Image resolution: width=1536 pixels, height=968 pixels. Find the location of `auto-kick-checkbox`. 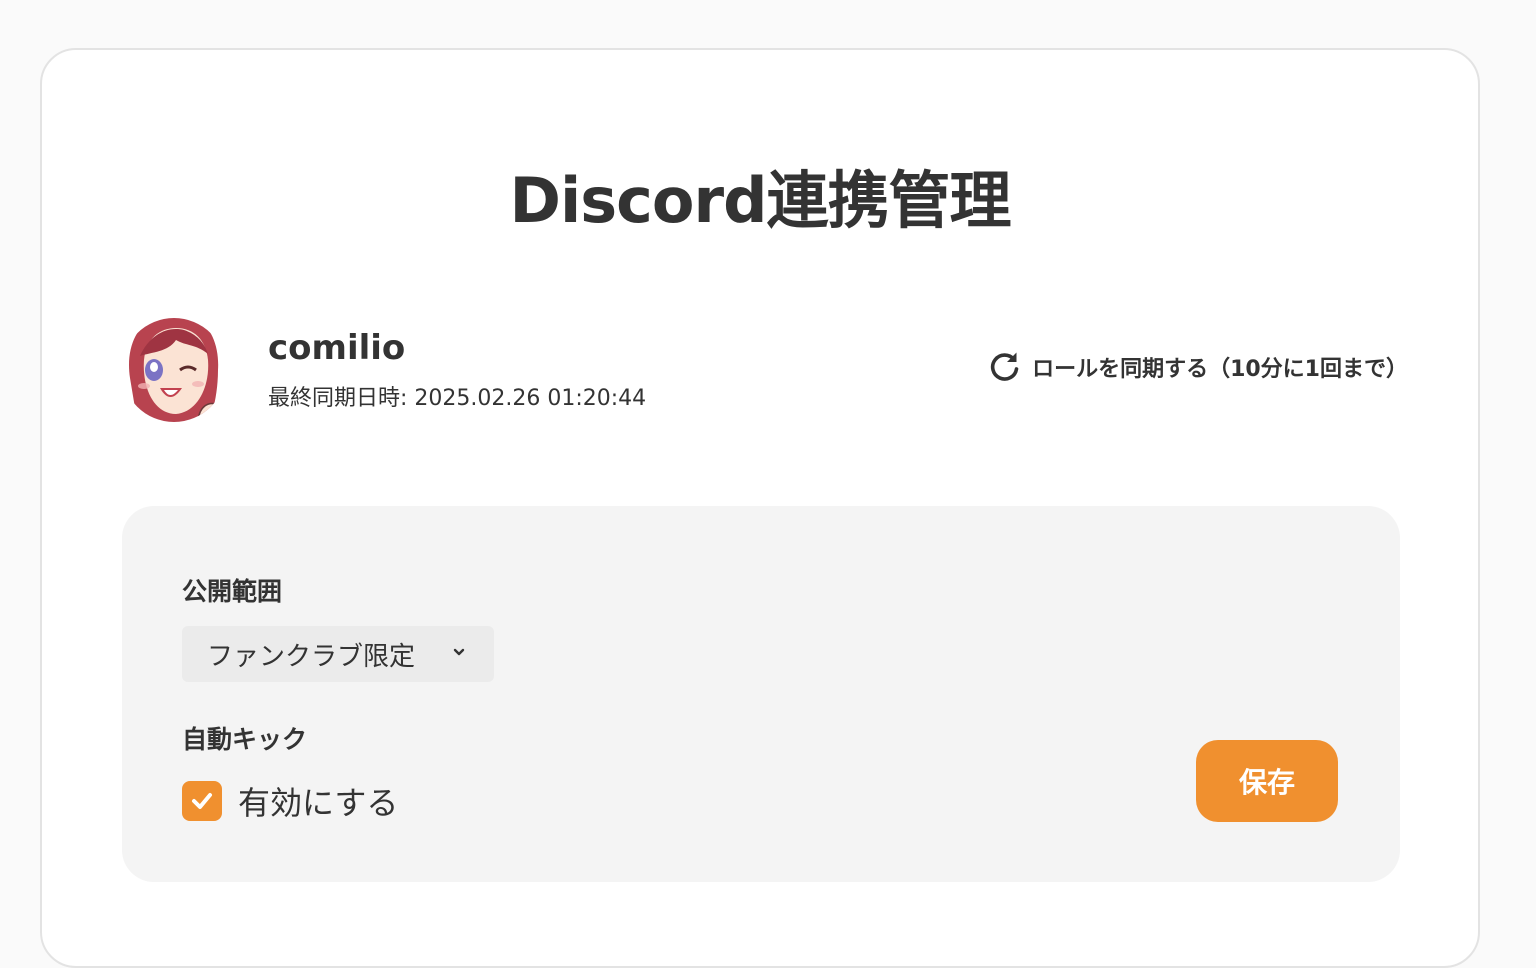

auto-kick-checkbox is located at coordinates (202, 801).